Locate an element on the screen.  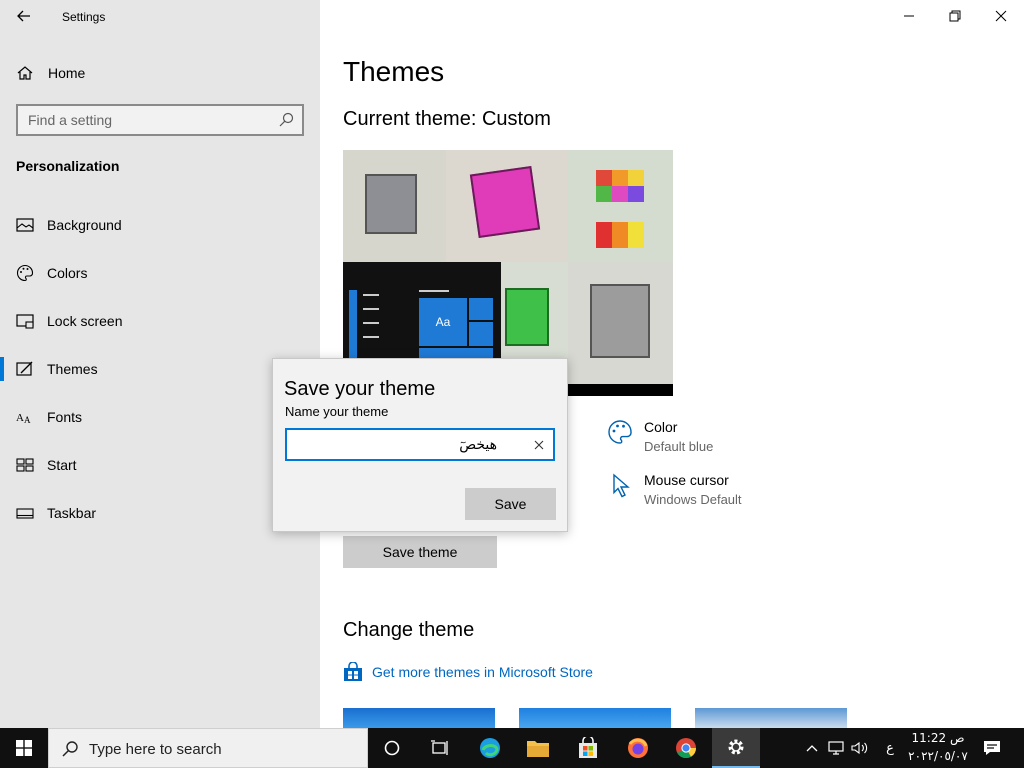
taskbar: Type here to search ع 11:22 ص ٢٠٢٢/٠٥/٠٧ is located at coordinates (512, 748).